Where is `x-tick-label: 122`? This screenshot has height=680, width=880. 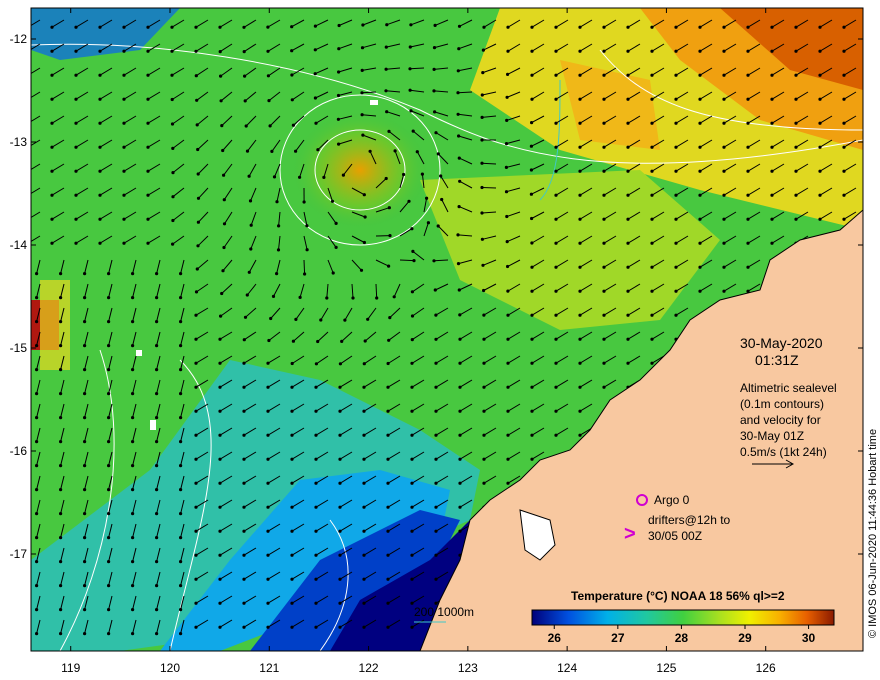 x-tick-label: 122 is located at coordinates (369, 668).